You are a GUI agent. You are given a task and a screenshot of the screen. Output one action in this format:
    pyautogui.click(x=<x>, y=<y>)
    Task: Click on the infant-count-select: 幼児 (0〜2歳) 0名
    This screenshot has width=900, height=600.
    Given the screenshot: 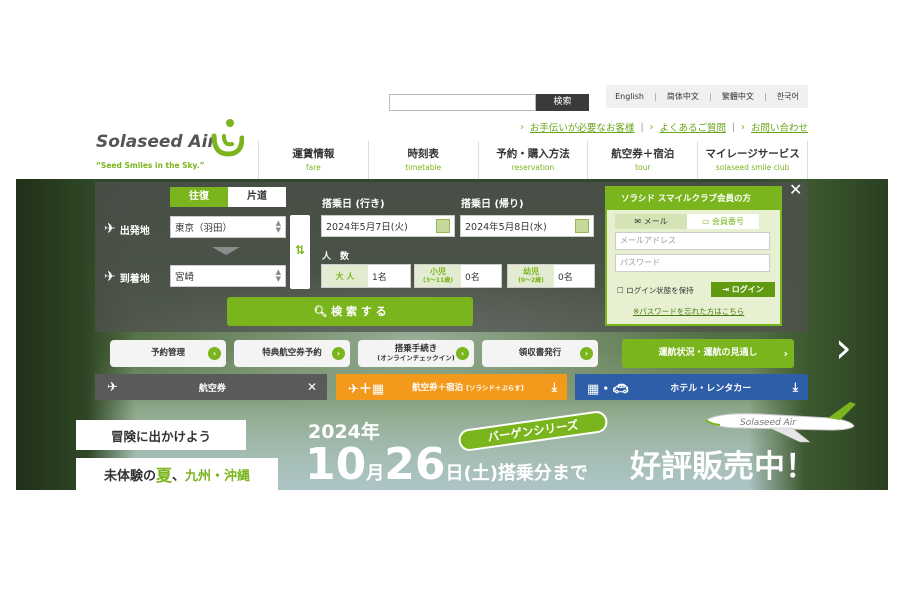 What is the action you would take?
    pyautogui.click(x=551, y=276)
    